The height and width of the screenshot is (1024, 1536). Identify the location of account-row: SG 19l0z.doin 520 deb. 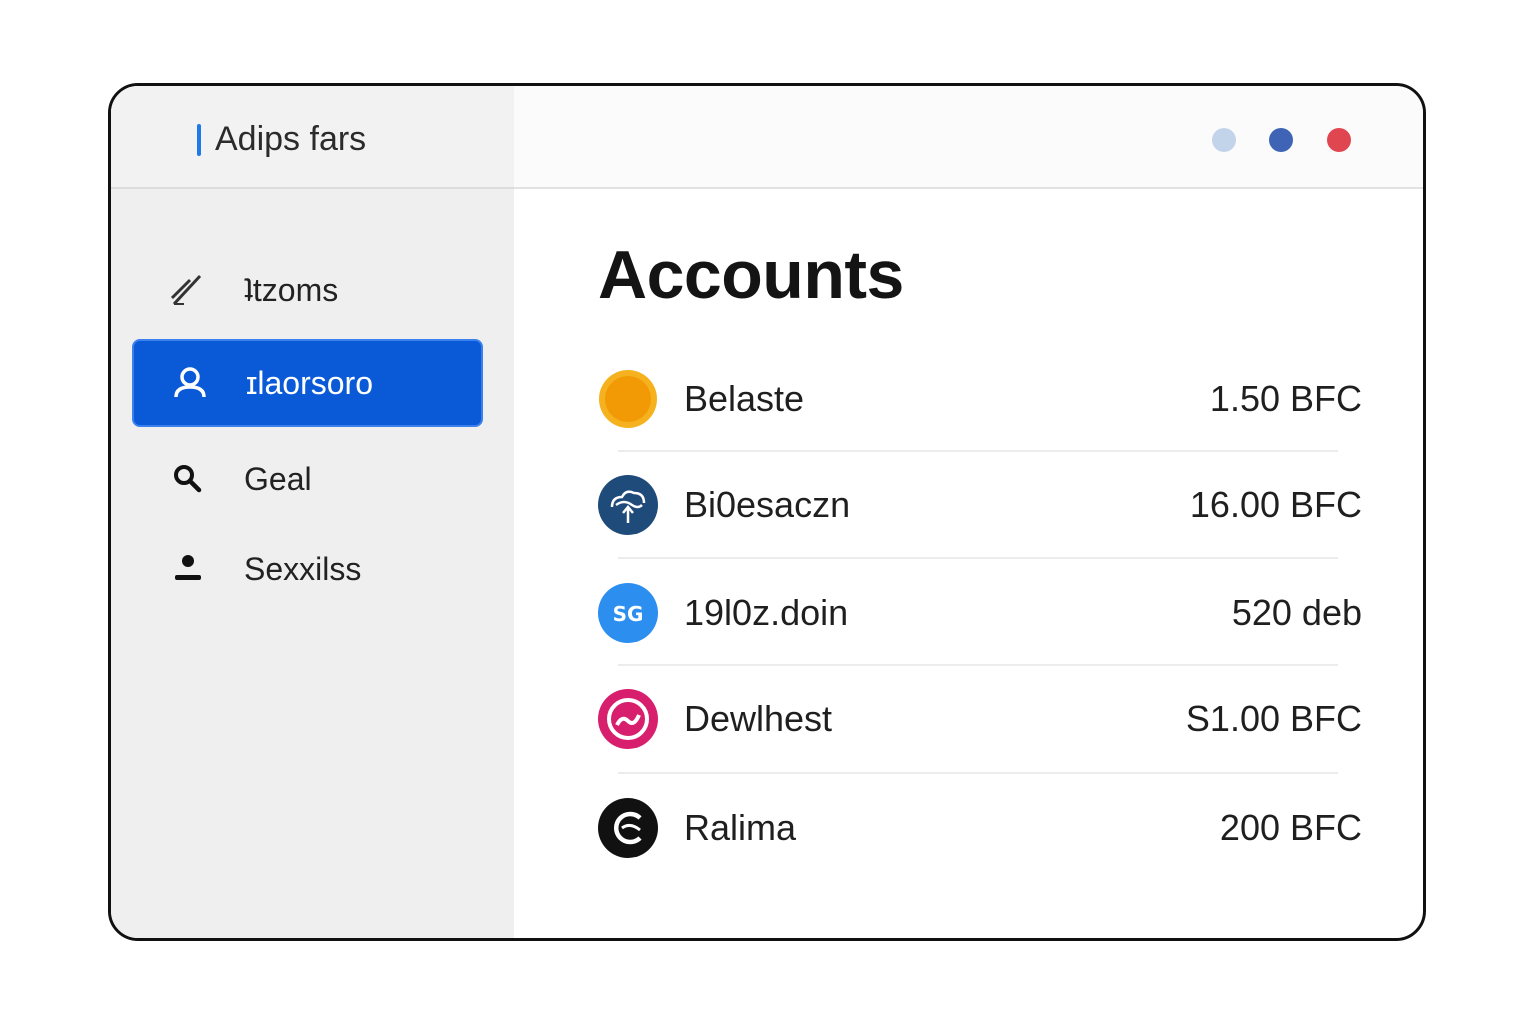
(980, 613).